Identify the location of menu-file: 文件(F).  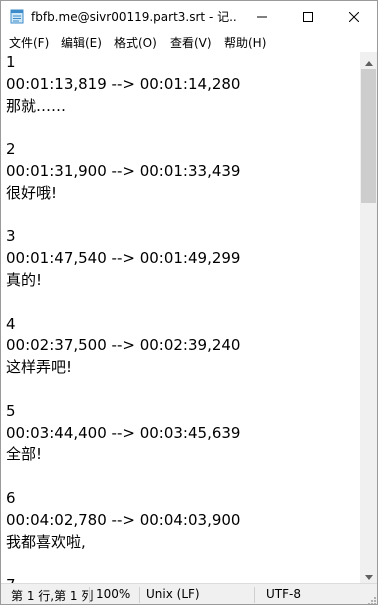
(29, 42).